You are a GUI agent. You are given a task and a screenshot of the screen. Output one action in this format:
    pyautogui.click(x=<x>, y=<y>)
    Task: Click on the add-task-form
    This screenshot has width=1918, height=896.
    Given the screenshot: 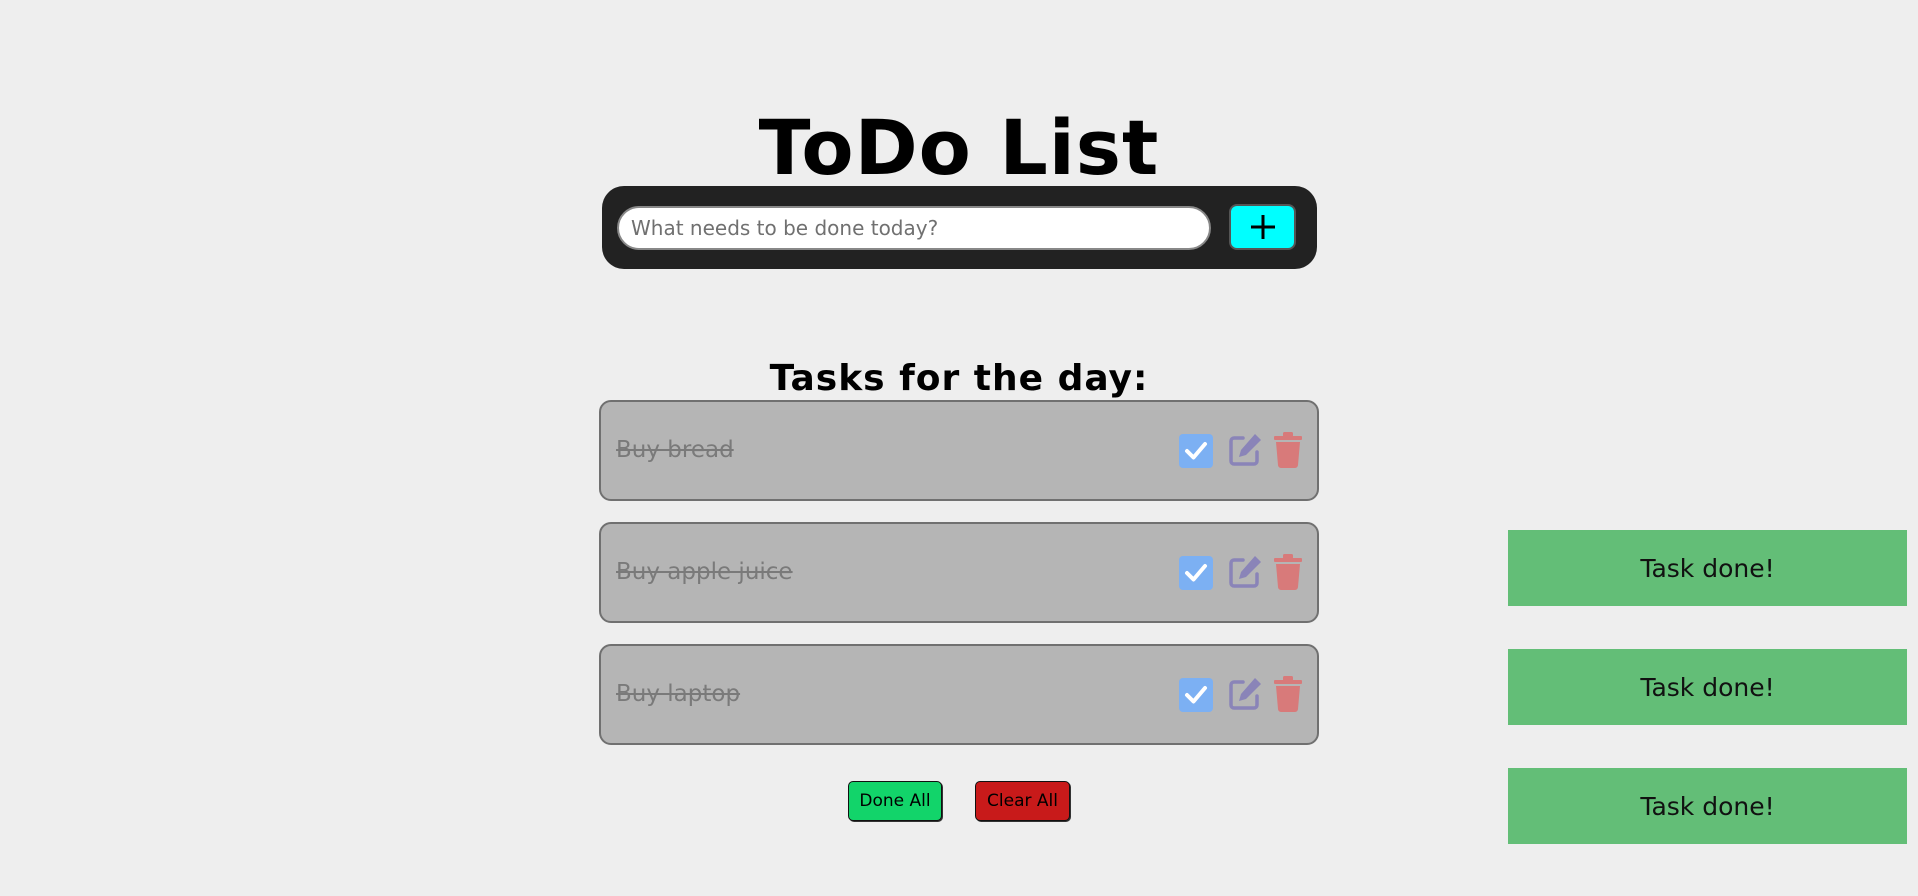 What is the action you would take?
    pyautogui.click(x=959, y=227)
    